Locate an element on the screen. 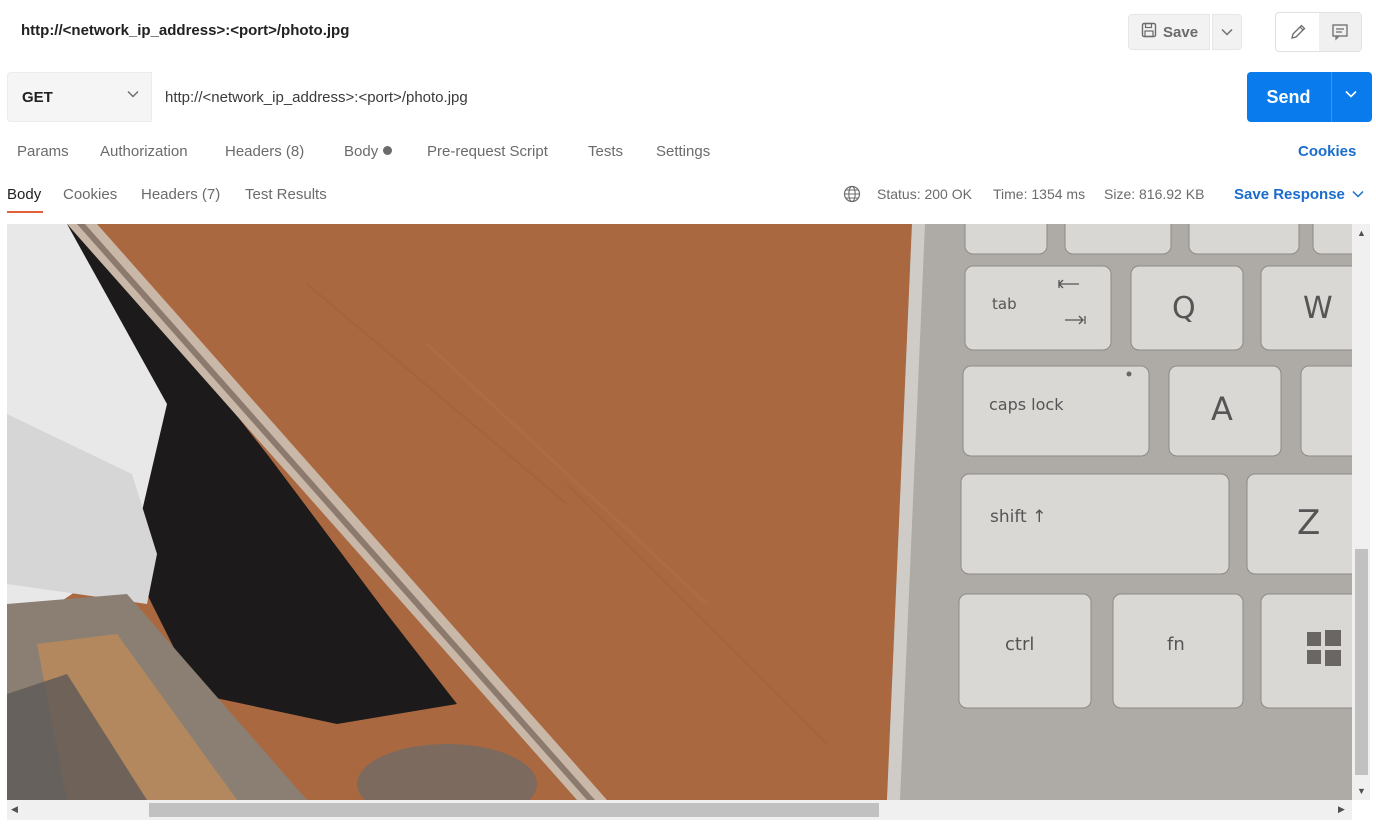 Image resolution: width=1376 pixels, height=831 pixels. method-select: GET is located at coordinates (79, 97).